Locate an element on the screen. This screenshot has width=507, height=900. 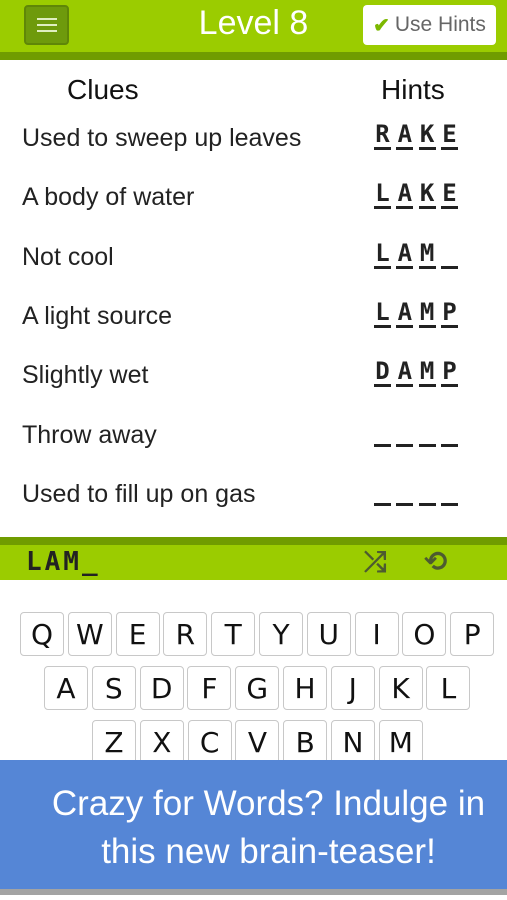
hint-slots: LAKE is located at coordinates (416, 194).